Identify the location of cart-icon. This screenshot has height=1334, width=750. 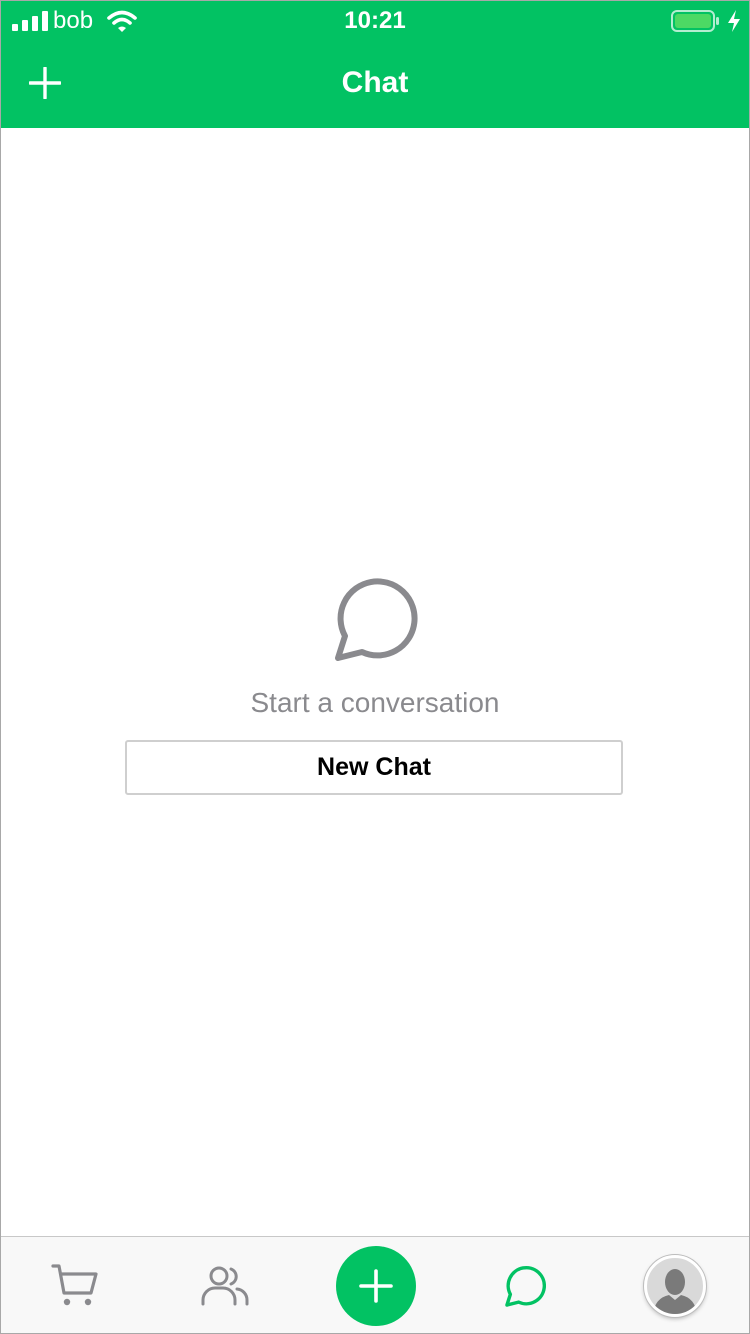
(74, 1284).